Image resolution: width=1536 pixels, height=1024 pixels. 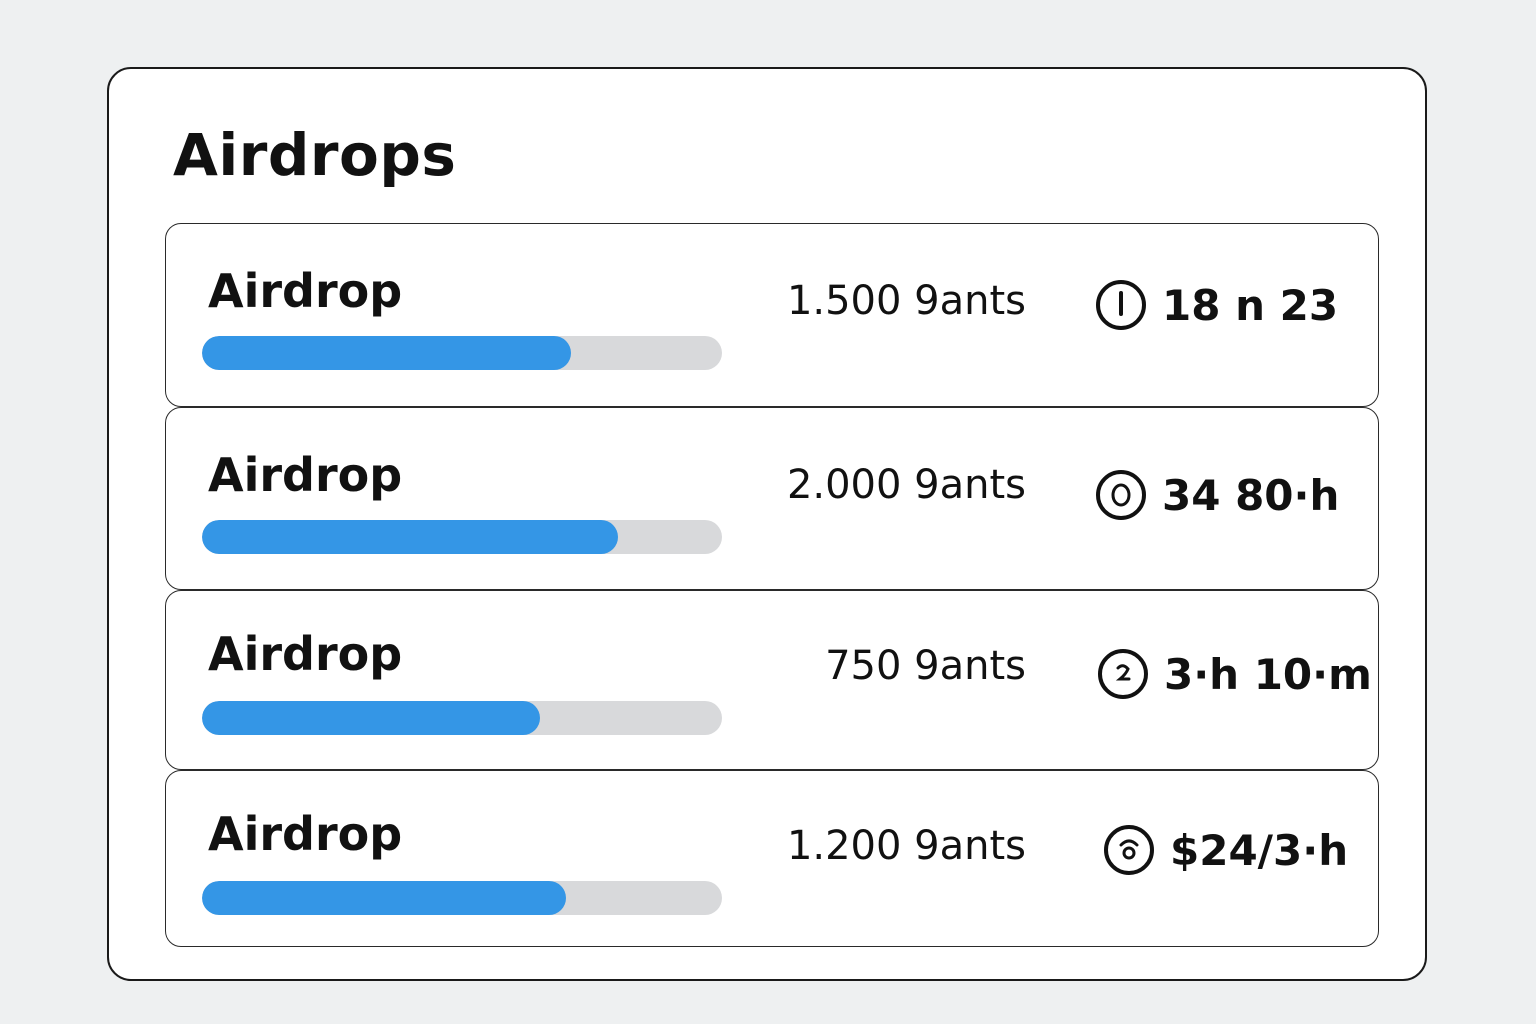 What do you see at coordinates (772, 858) in the screenshot?
I see `airdrop-row: Airdrop 1.200 9ants $24/3·h` at bounding box center [772, 858].